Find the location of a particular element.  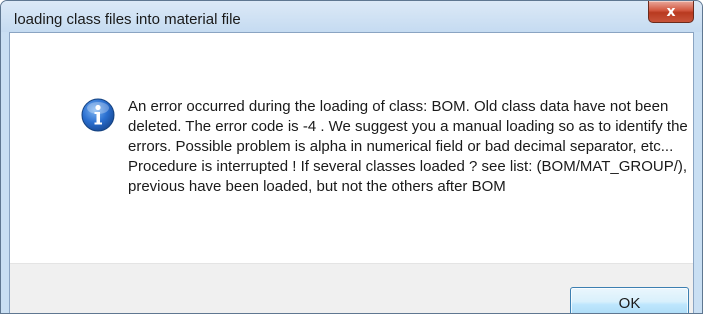

dialog-title: loading class files into material file is located at coordinates (127, 19).